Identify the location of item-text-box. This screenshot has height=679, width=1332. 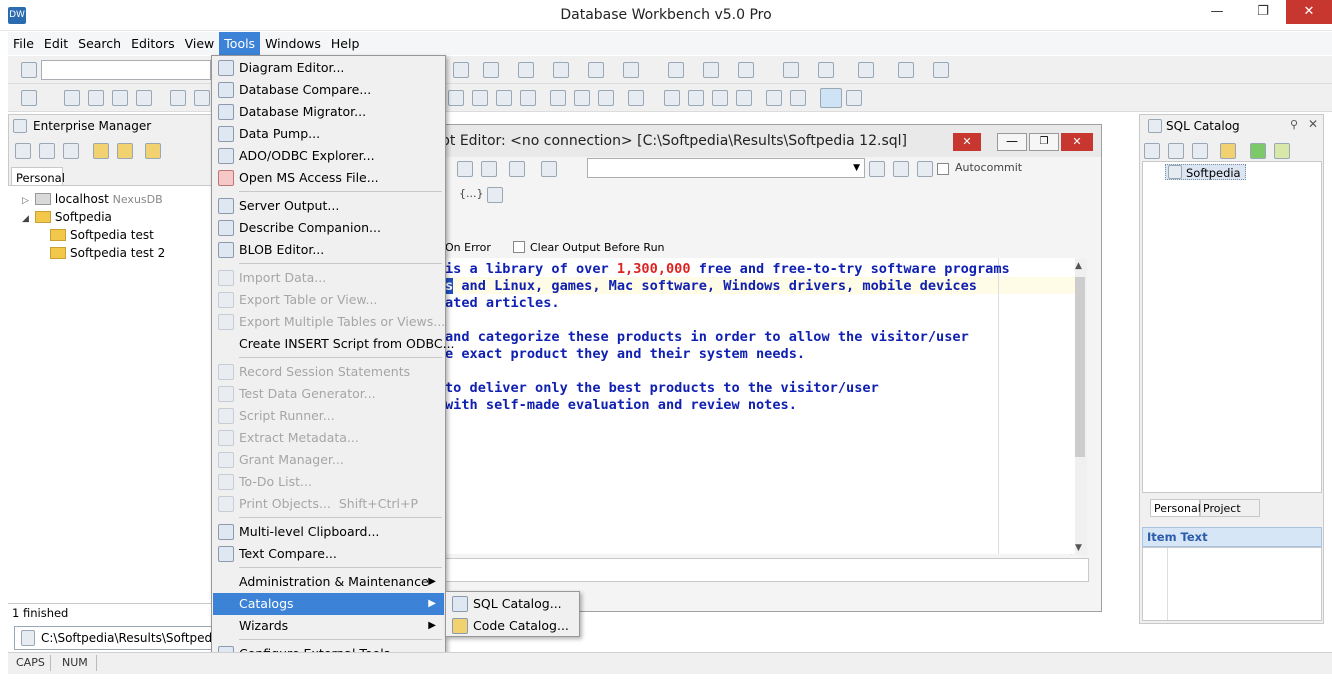
(1232, 584).